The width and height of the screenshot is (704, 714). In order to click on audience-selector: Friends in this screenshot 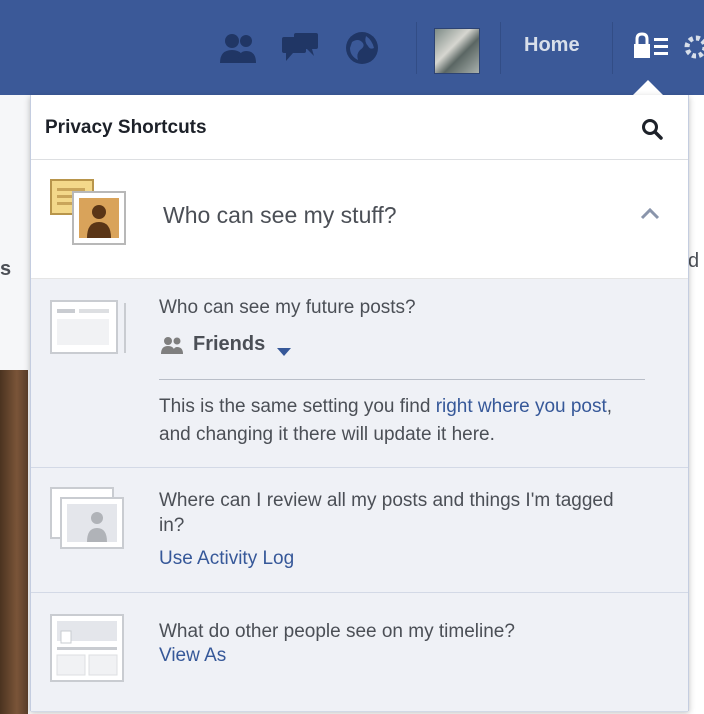, I will do `click(225, 344)`.